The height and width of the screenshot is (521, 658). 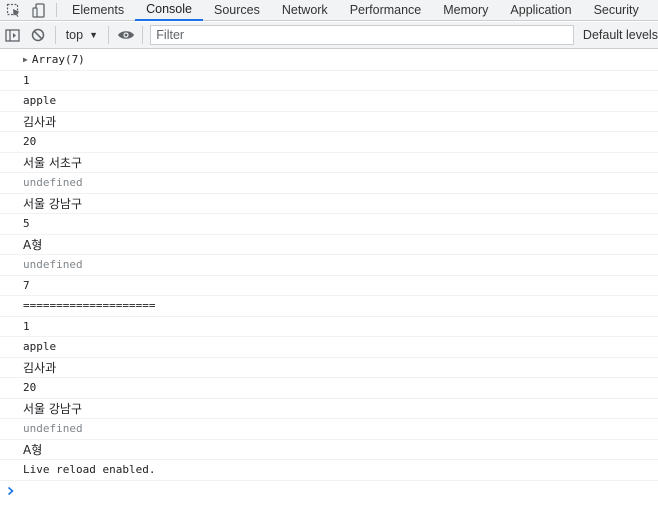 What do you see at coordinates (329, 306) in the screenshot?
I see `log-line: ====================` at bounding box center [329, 306].